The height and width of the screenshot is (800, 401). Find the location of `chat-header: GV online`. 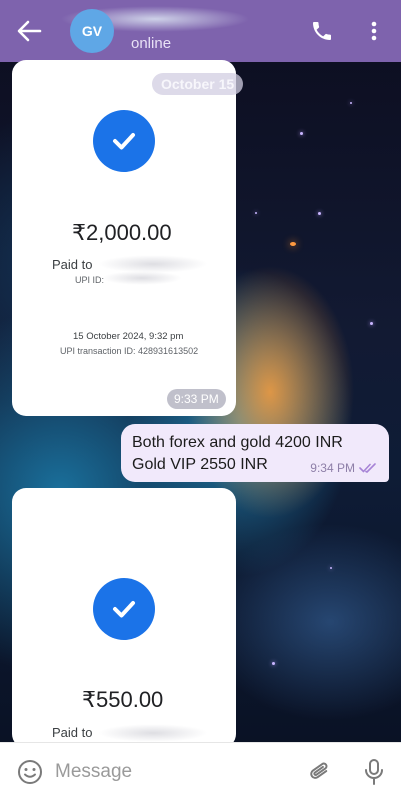

chat-header: GV online is located at coordinates (200, 31).